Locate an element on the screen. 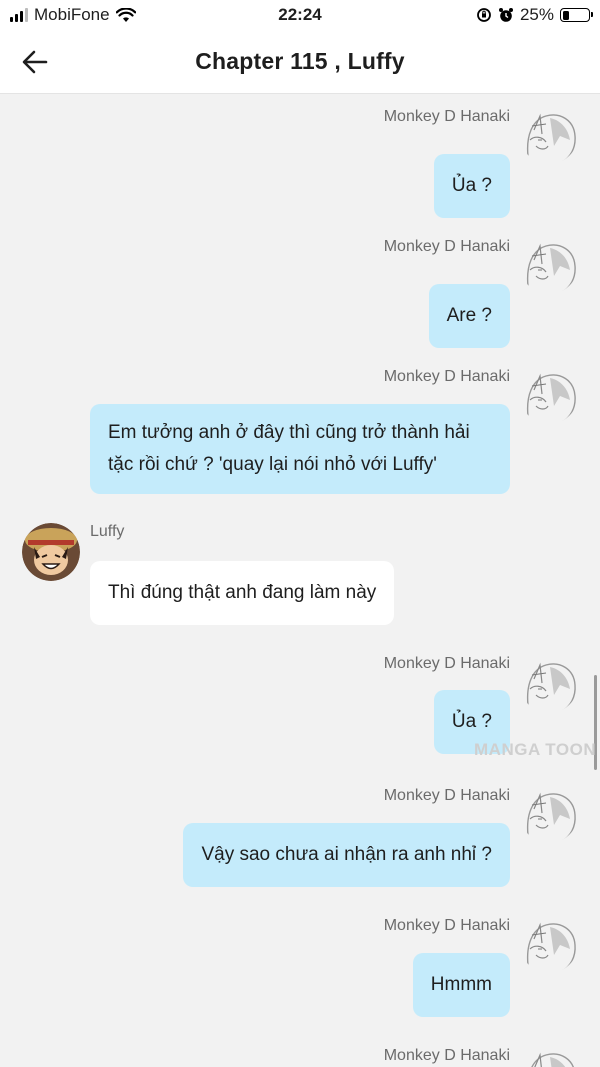  luffy-avatar-icon is located at coordinates (51, 552).